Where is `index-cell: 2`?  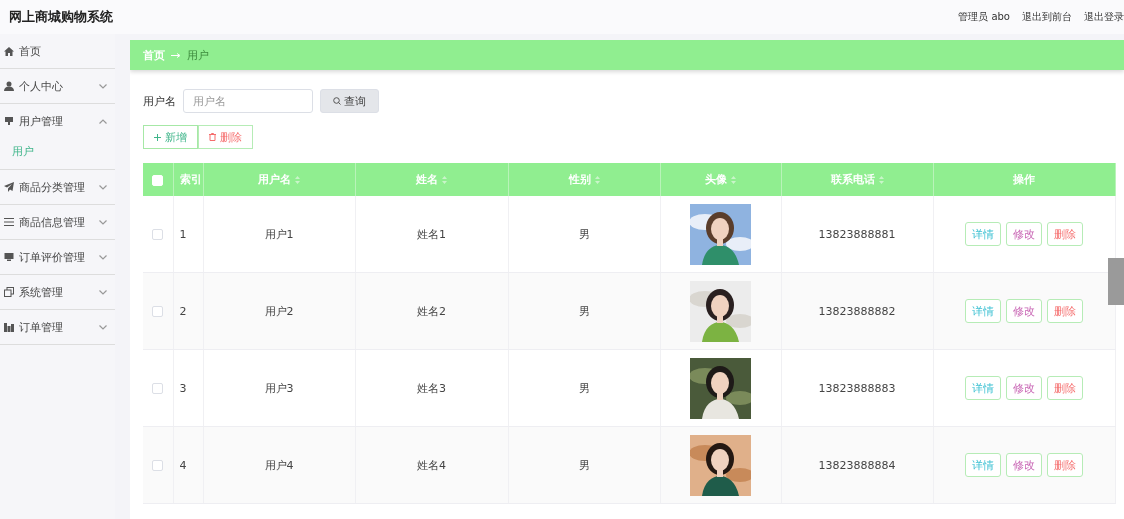 index-cell: 2 is located at coordinates (188, 311).